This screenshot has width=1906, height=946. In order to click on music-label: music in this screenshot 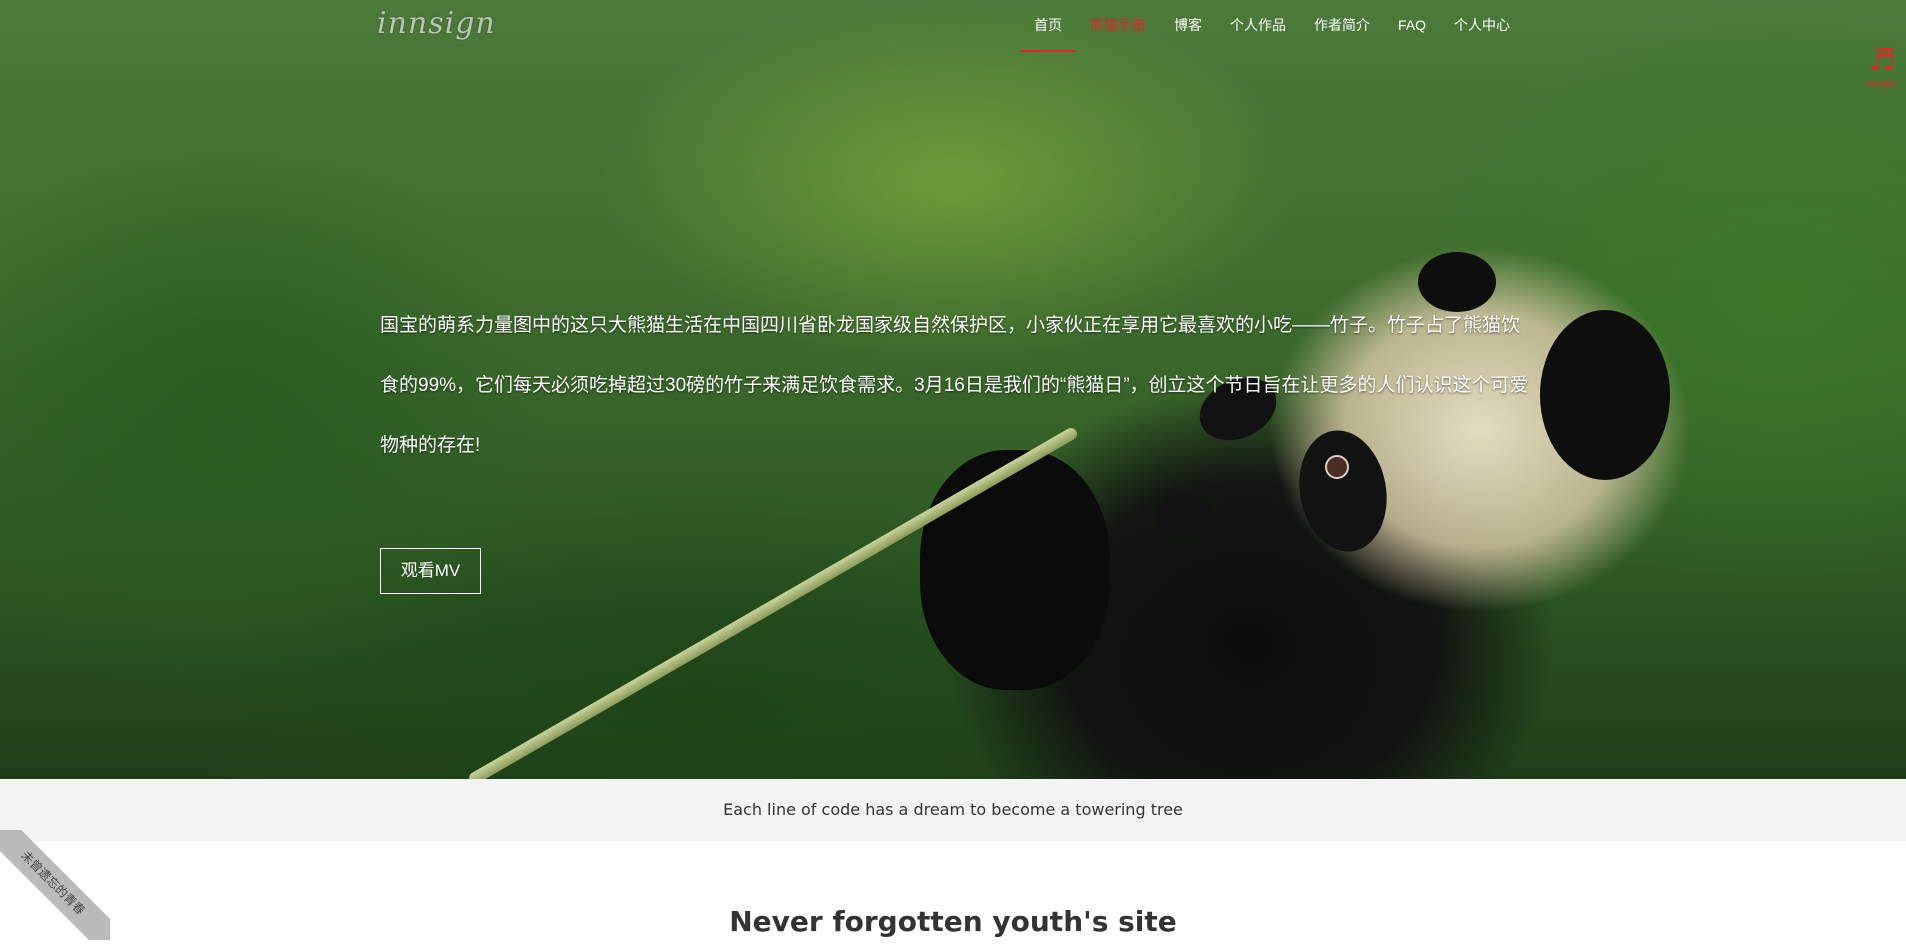, I will do `click(1882, 84)`.